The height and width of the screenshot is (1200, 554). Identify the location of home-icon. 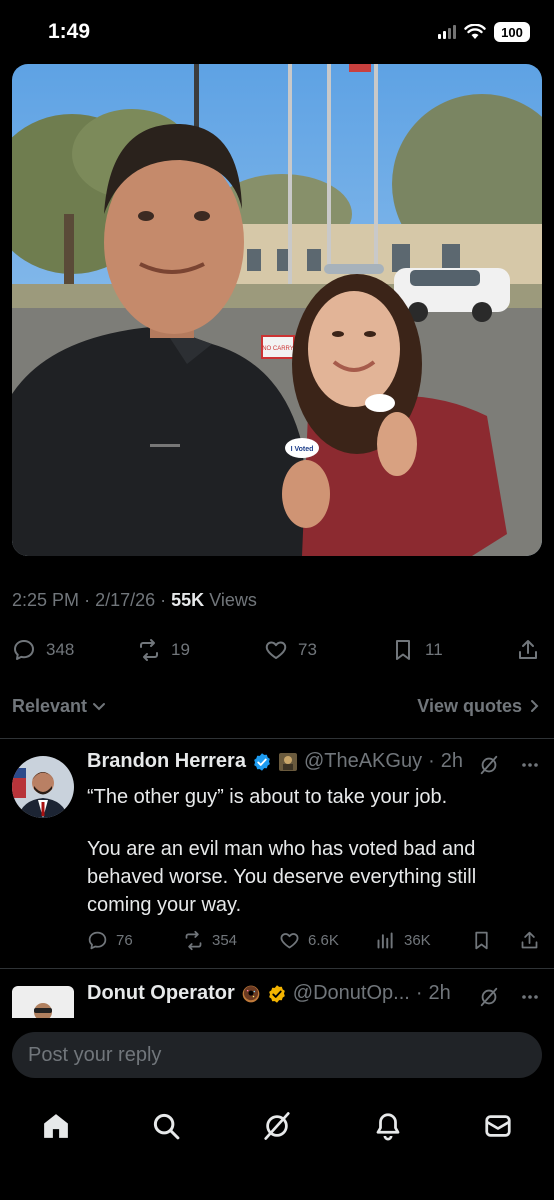
(56, 1126).